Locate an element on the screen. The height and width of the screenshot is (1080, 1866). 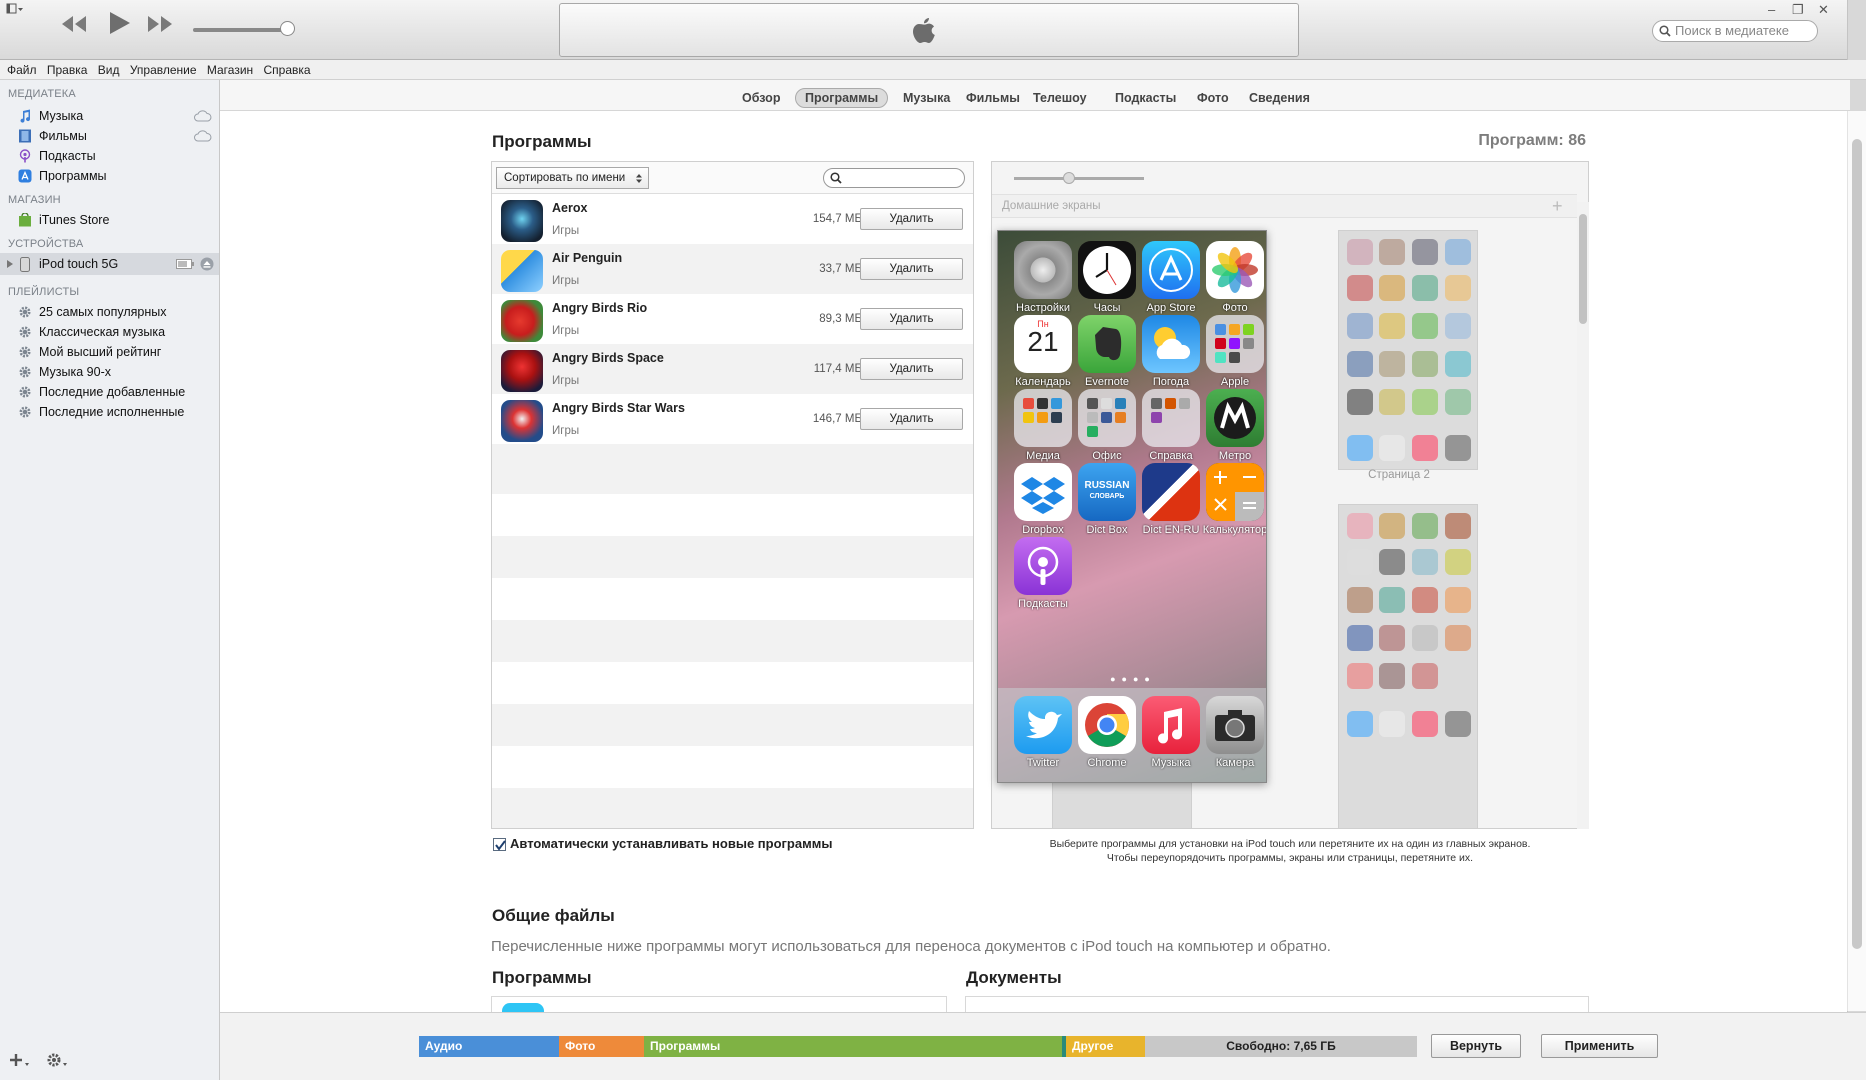
sidebar-playlist-item: Последние исполненные is located at coordinates (118, 412).